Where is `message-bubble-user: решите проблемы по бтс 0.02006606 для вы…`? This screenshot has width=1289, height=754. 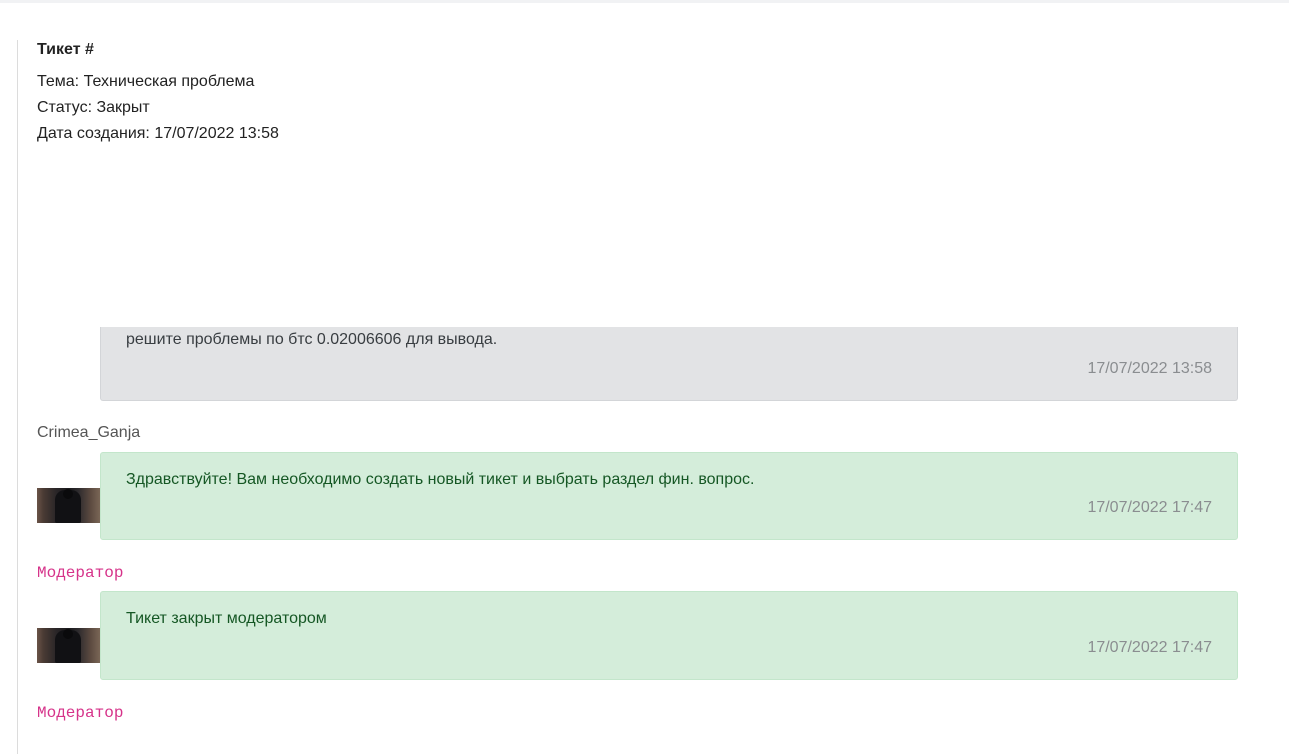
message-bubble-user: решите проблемы по бтс 0.02006606 для вы… is located at coordinates (669, 364).